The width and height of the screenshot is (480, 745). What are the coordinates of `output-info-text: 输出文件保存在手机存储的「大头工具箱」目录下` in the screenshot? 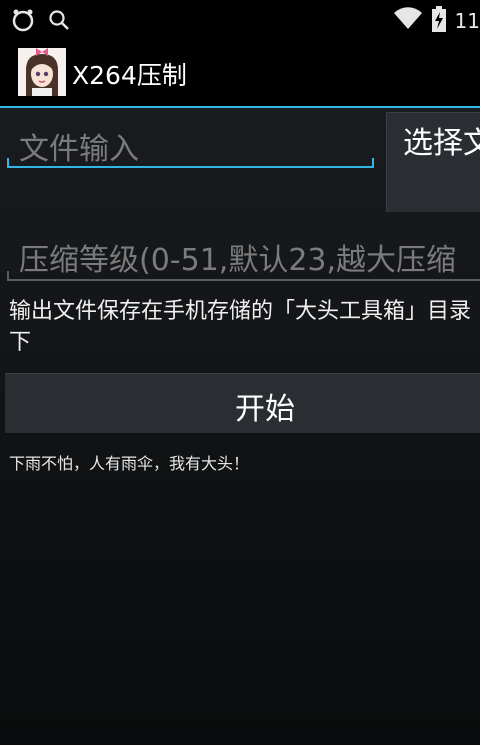 It's located at (240, 327).